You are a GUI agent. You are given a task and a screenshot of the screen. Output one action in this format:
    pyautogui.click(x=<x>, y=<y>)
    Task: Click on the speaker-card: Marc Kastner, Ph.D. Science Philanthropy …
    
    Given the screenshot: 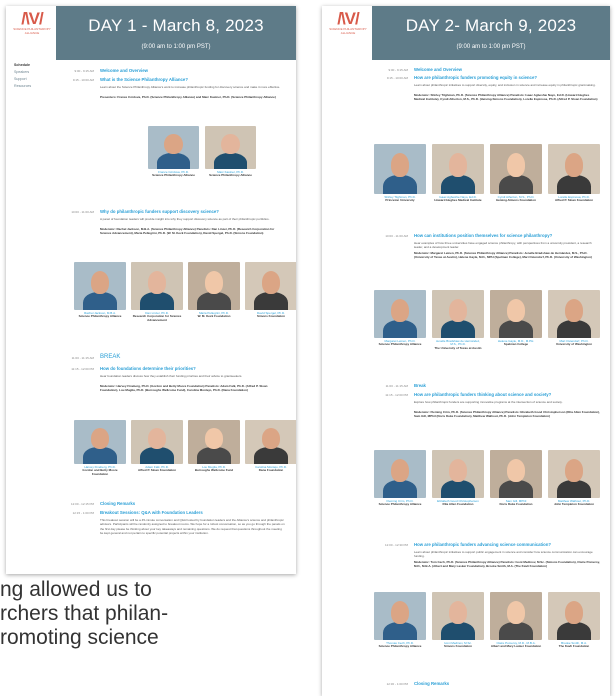 What is the action you would take?
    pyautogui.click(x=230, y=152)
    